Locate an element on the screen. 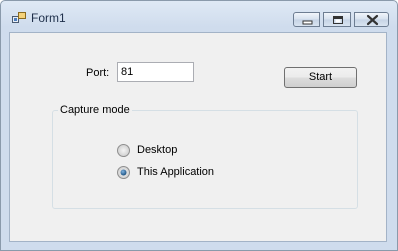 The image size is (398, 251). title-bar: Form1 is located at coordinates (199, 16).